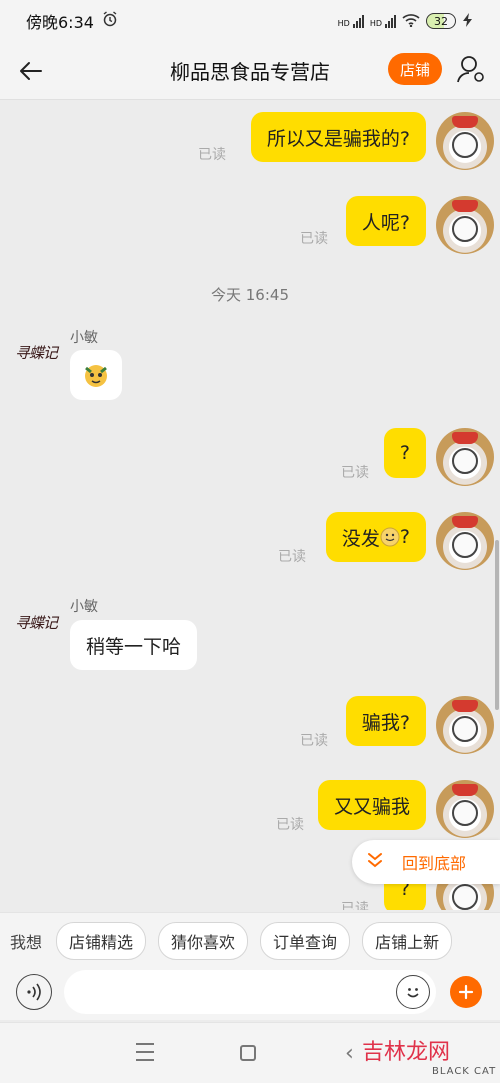 This screenshot has height=1083, width=500. I want to click on battery-icon: 32, so click(441, 21).